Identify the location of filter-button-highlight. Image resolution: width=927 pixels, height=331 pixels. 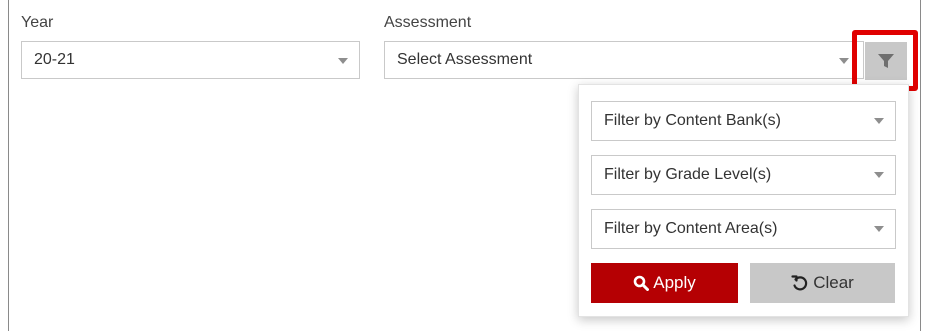
(885, 60).